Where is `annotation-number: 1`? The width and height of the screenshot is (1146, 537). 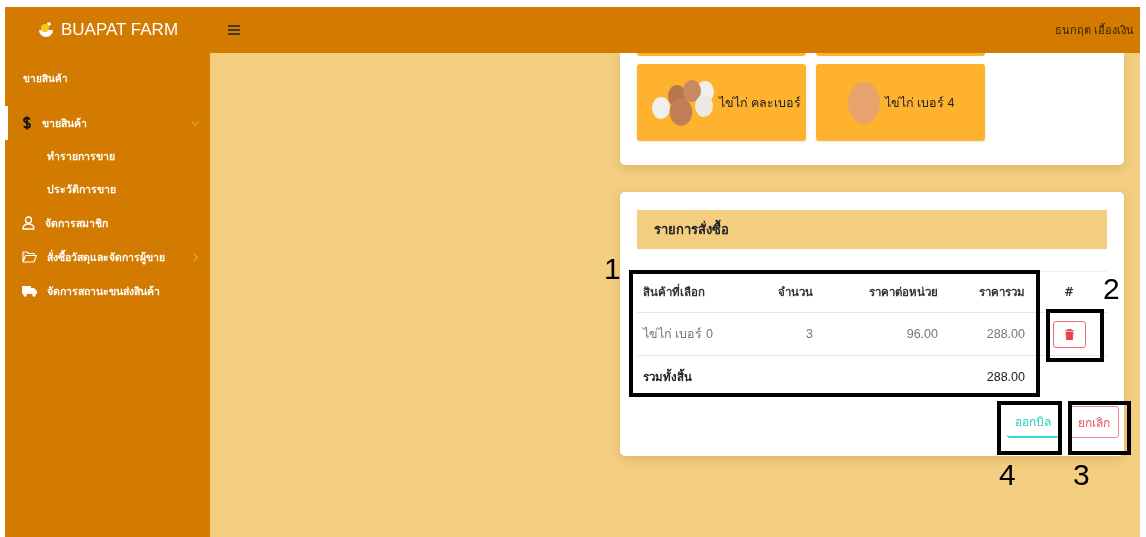 annotation-number: 1 is located at coordinates (612, 269).